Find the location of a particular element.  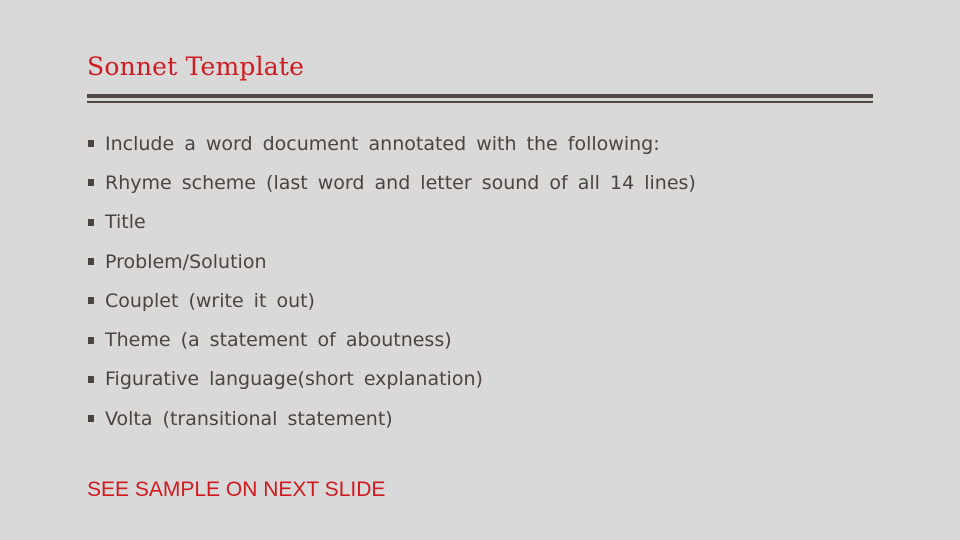

title-divider-thick is located at coordinates (480, 96).